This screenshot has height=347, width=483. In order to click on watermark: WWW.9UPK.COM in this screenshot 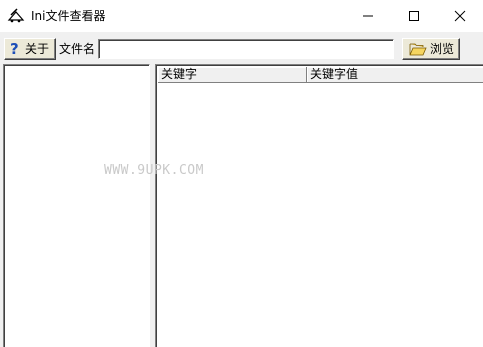, I will do `click(154, 170)`.